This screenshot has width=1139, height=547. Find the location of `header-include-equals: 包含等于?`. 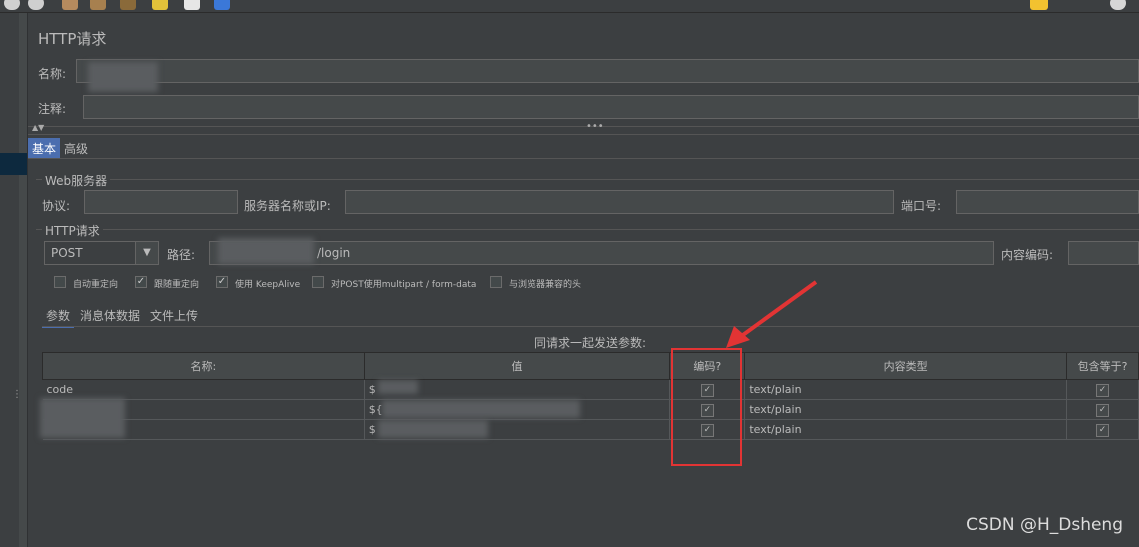

header-include-equals: 包含等于? is located at coordinates (1102, 366).